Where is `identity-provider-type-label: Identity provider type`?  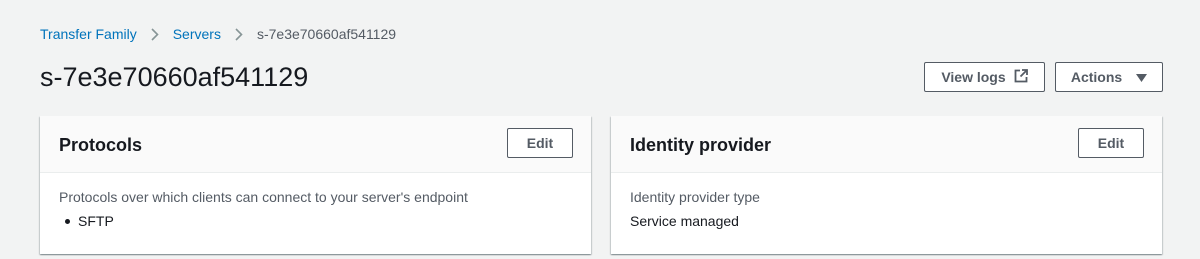
identity-provider-type-label: Identity provider type is located at coordinates (695, 197).